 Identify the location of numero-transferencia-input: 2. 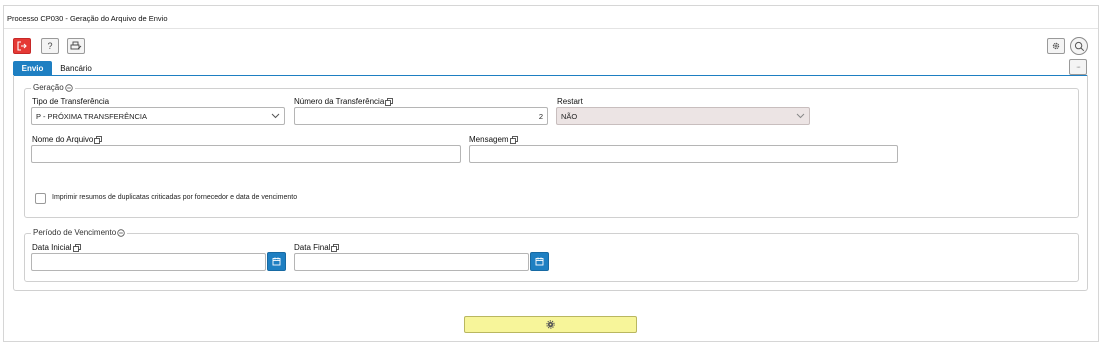
(421, 116).